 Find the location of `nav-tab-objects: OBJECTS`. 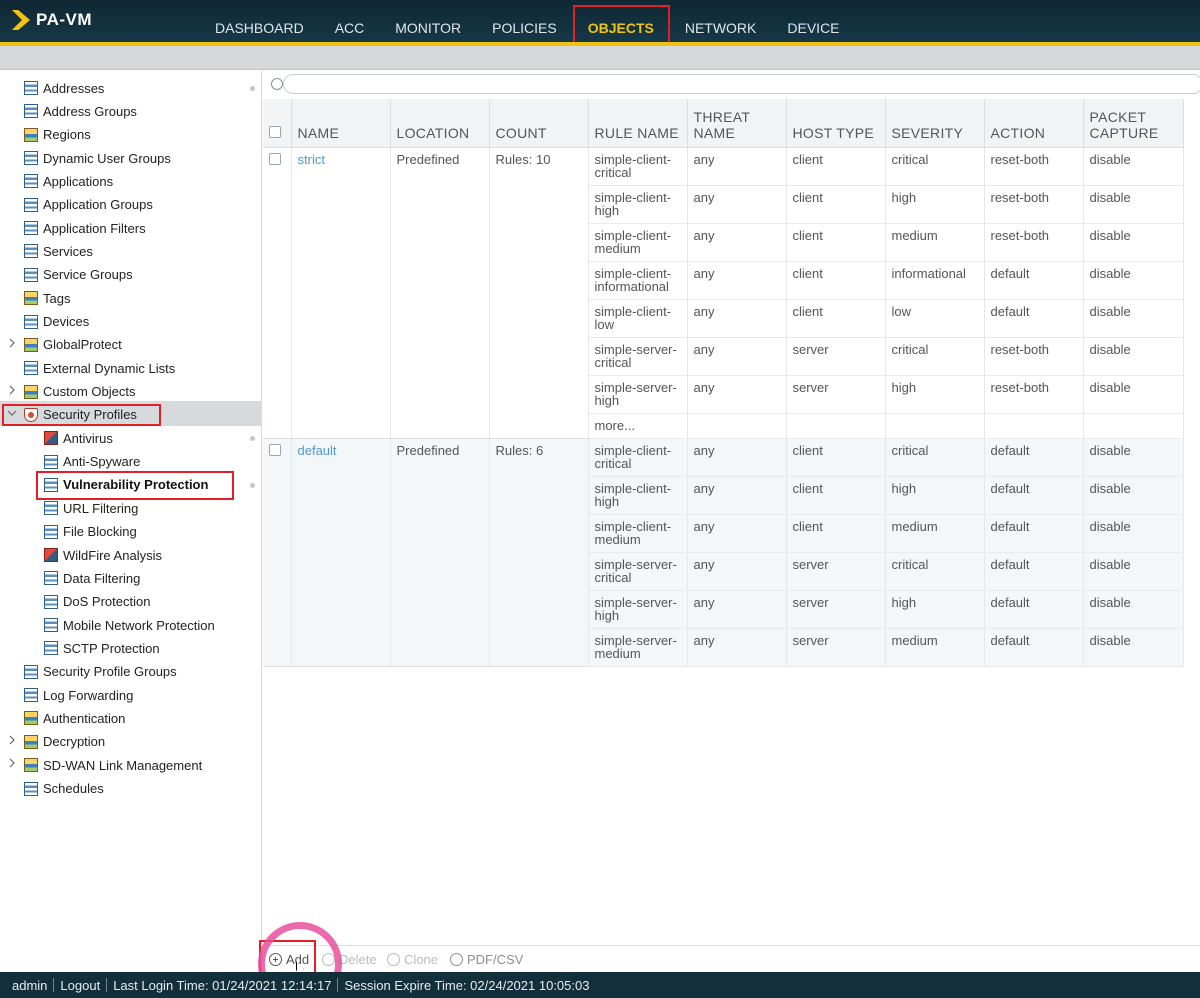

nav-tab-objects: OBJECTS is located at coordinates (621, 21).